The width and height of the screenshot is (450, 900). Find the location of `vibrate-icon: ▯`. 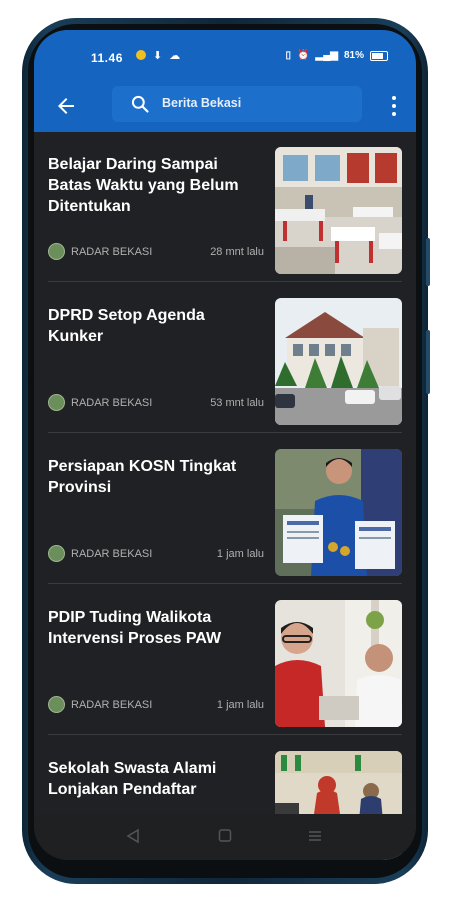

vibrate-icon: ▯ is located at coordinates (288, 55).